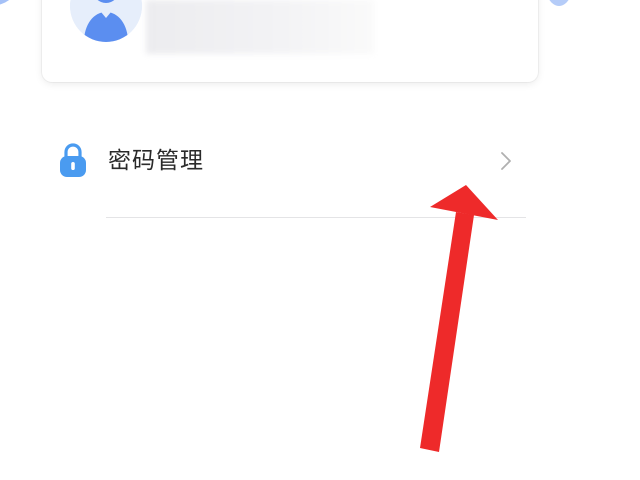 The width and height of the screenshot is (640, 480). Describe the element at coordinates (73, 160) in the screenshot. I see `lock-icon` at that location.